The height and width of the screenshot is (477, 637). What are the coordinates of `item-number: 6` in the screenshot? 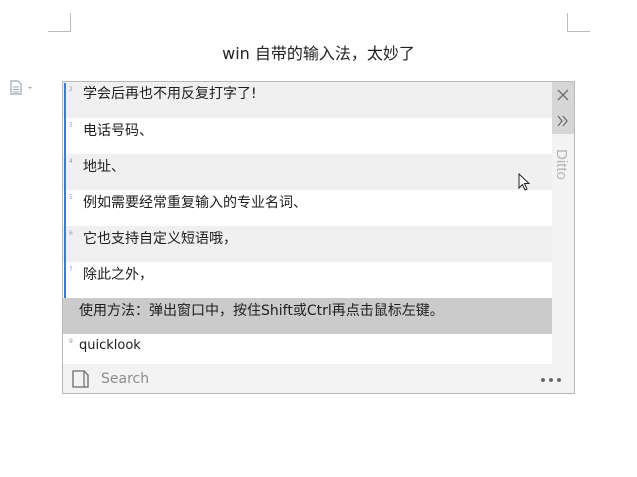 It's located at (71, 233).